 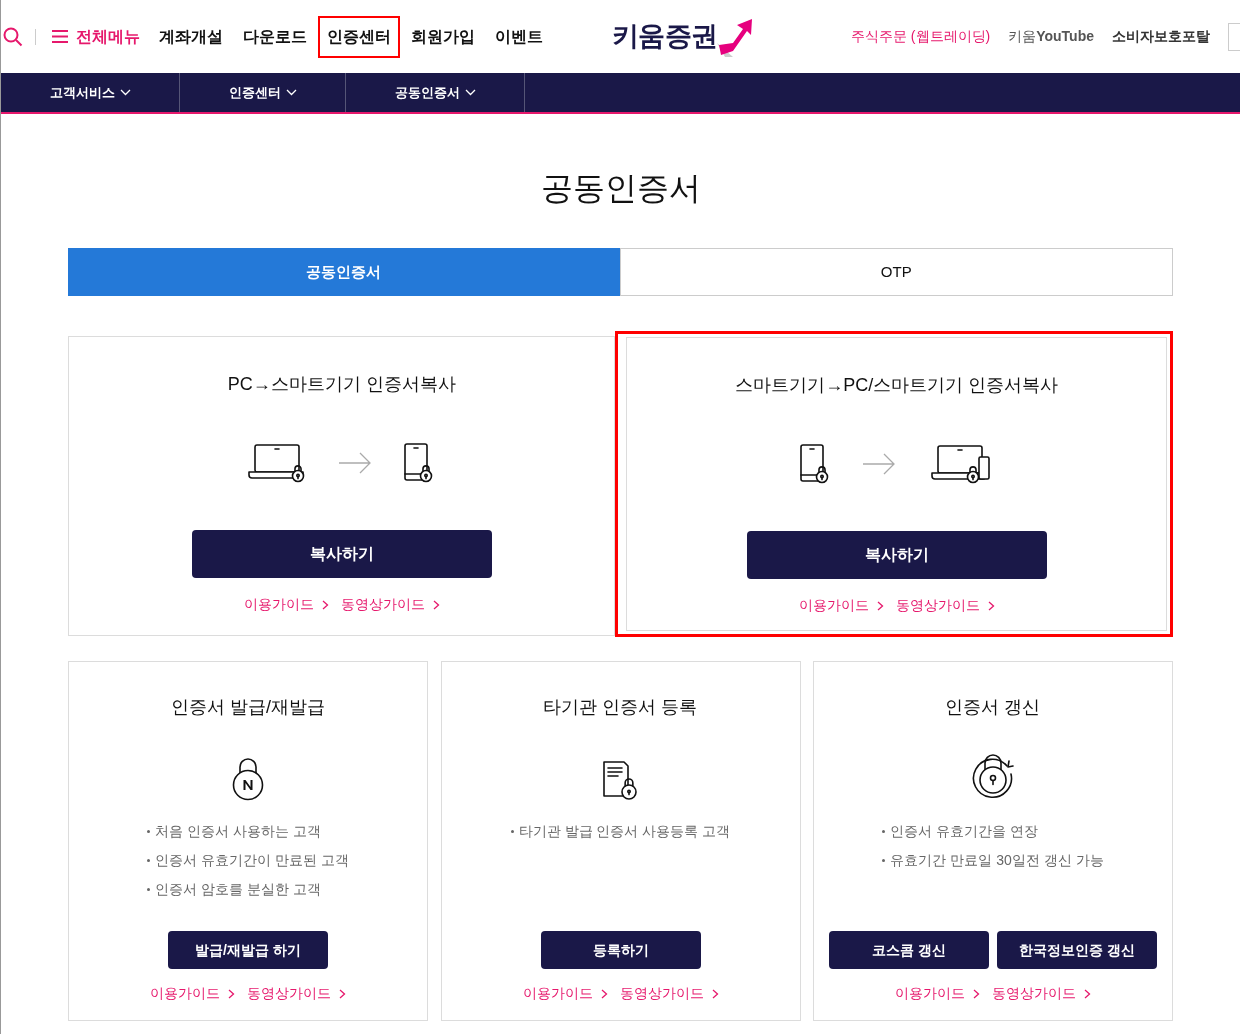 What do you see at coordinates (1077, 950) in the screenshot?
I see `action-button: 한국정보인증 갱신` at bounding box center [1077, 950].